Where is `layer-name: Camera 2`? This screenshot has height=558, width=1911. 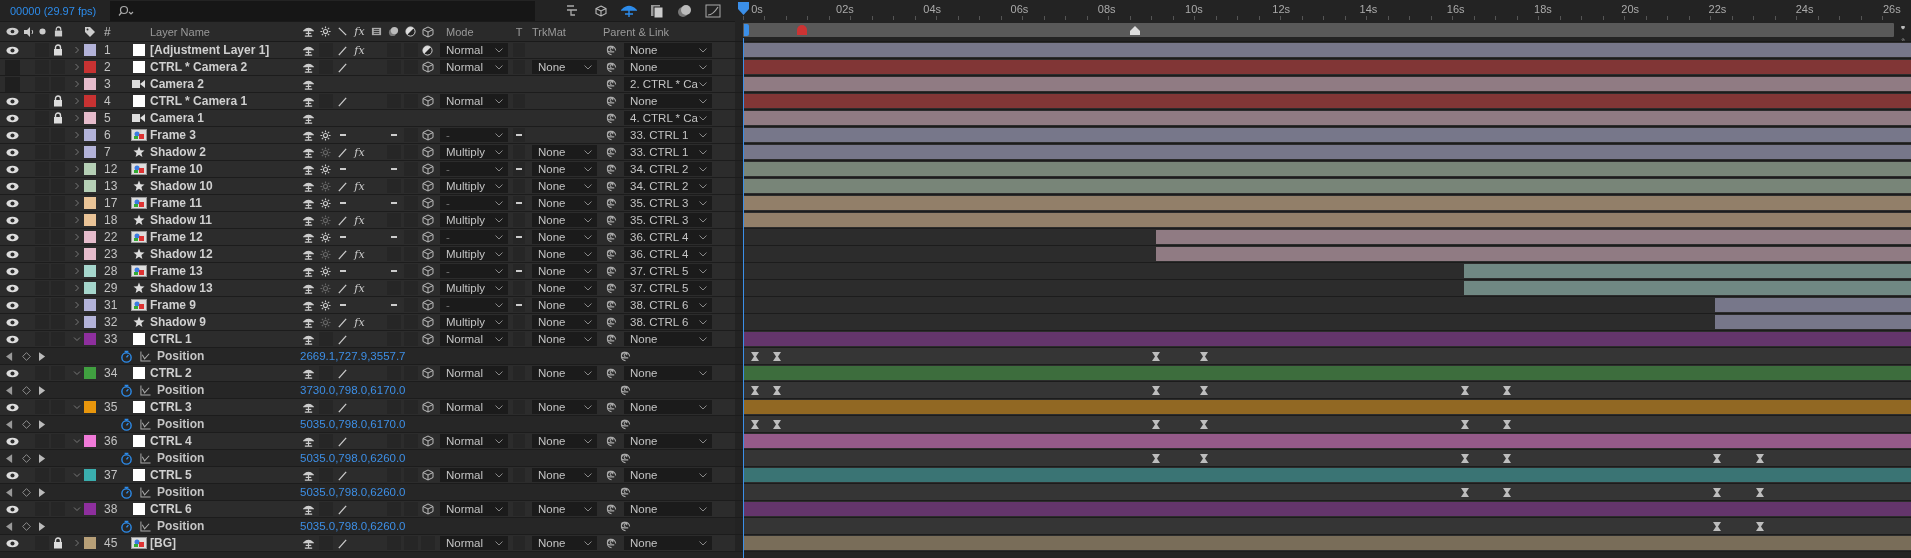
layer-name: Camera 2 is located at coordinates (177, 84).